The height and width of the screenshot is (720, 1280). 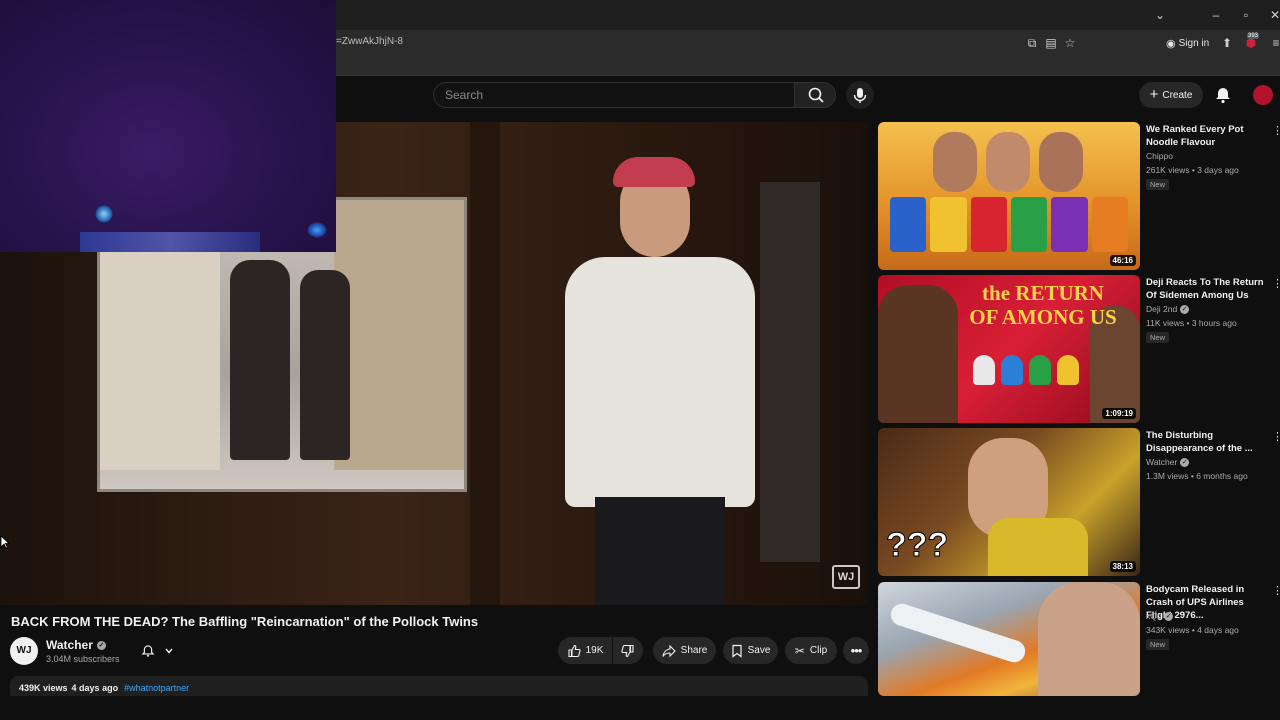 I want to click on view-count: 343K views, so click(x=1168, y=630).